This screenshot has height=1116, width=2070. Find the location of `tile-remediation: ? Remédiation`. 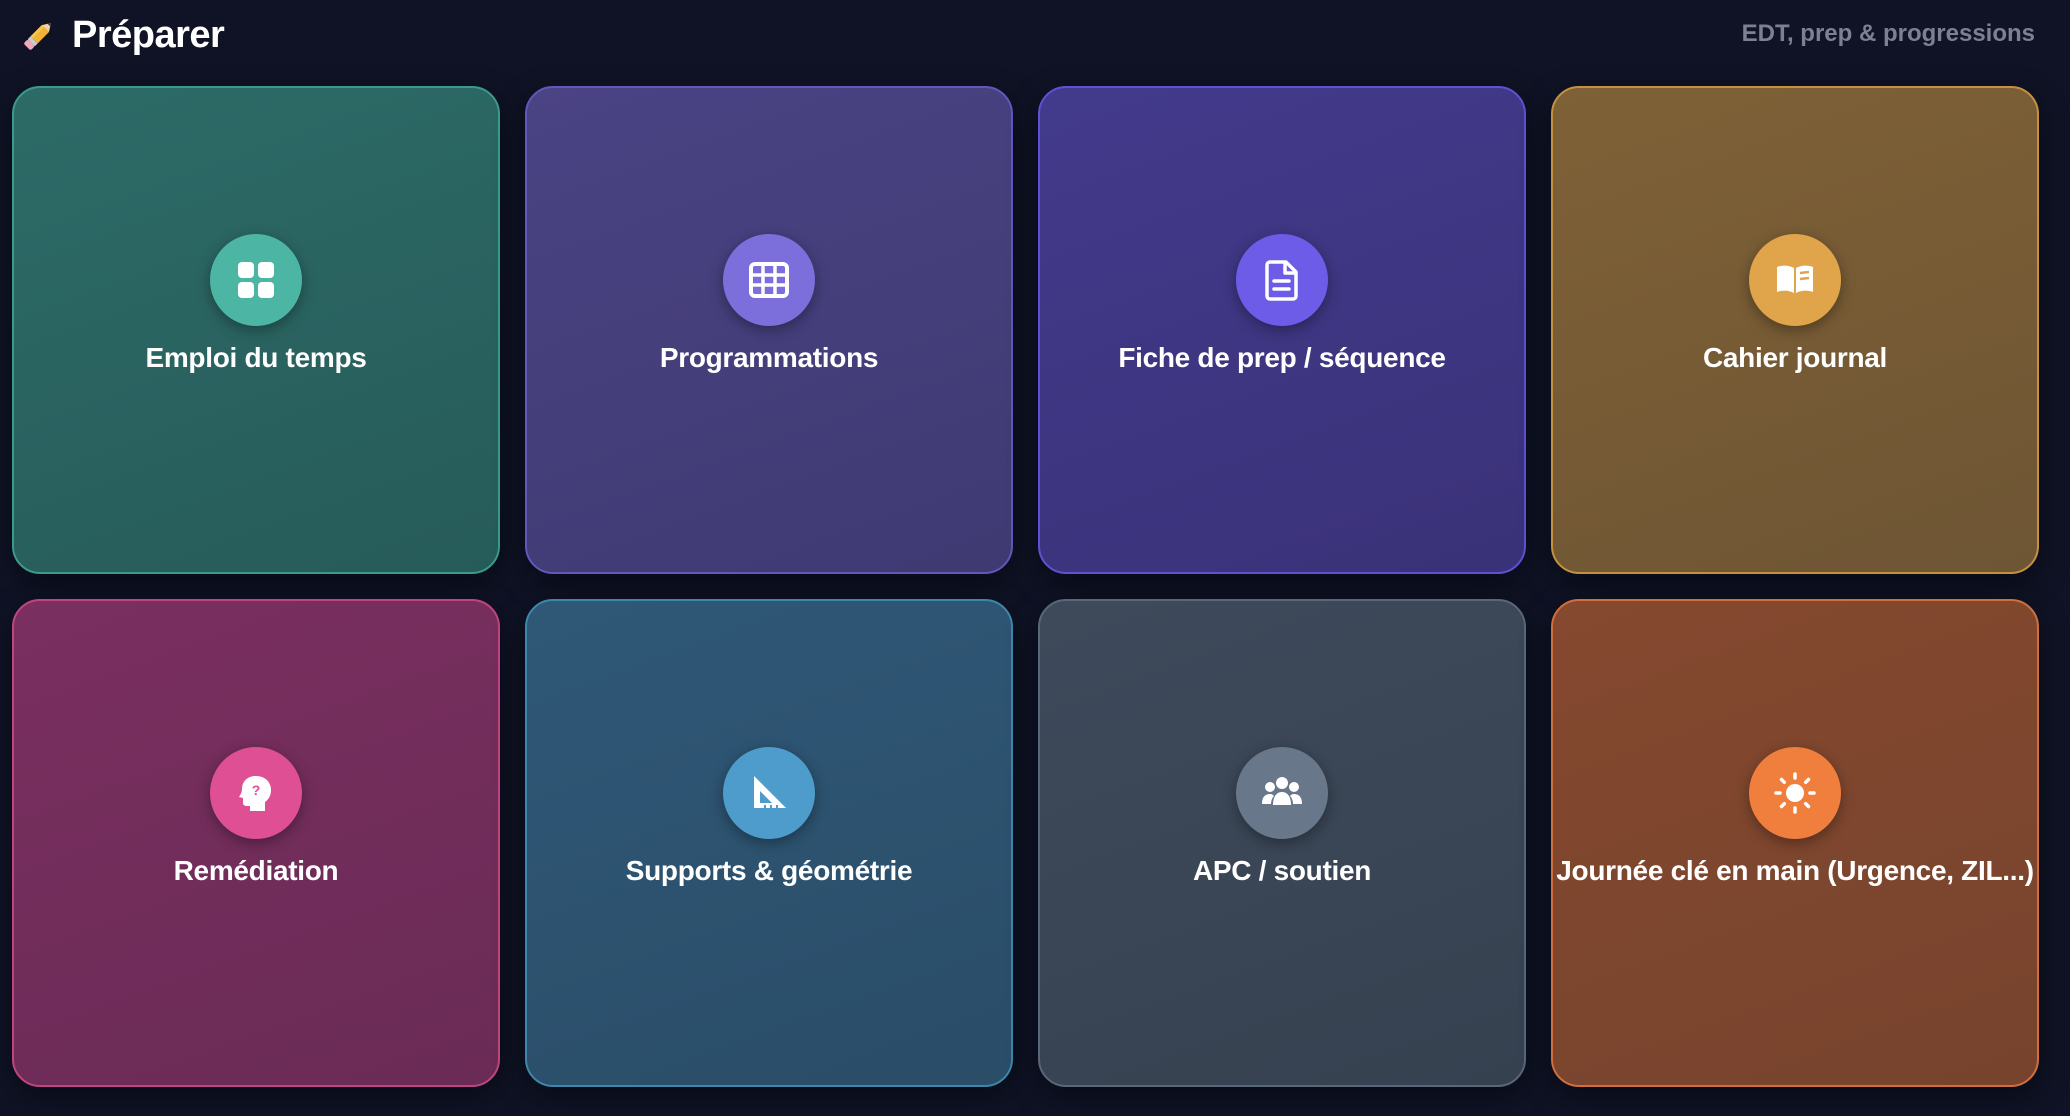

tile-remediation: ? Remédiation is located at coordinates (256, 843).